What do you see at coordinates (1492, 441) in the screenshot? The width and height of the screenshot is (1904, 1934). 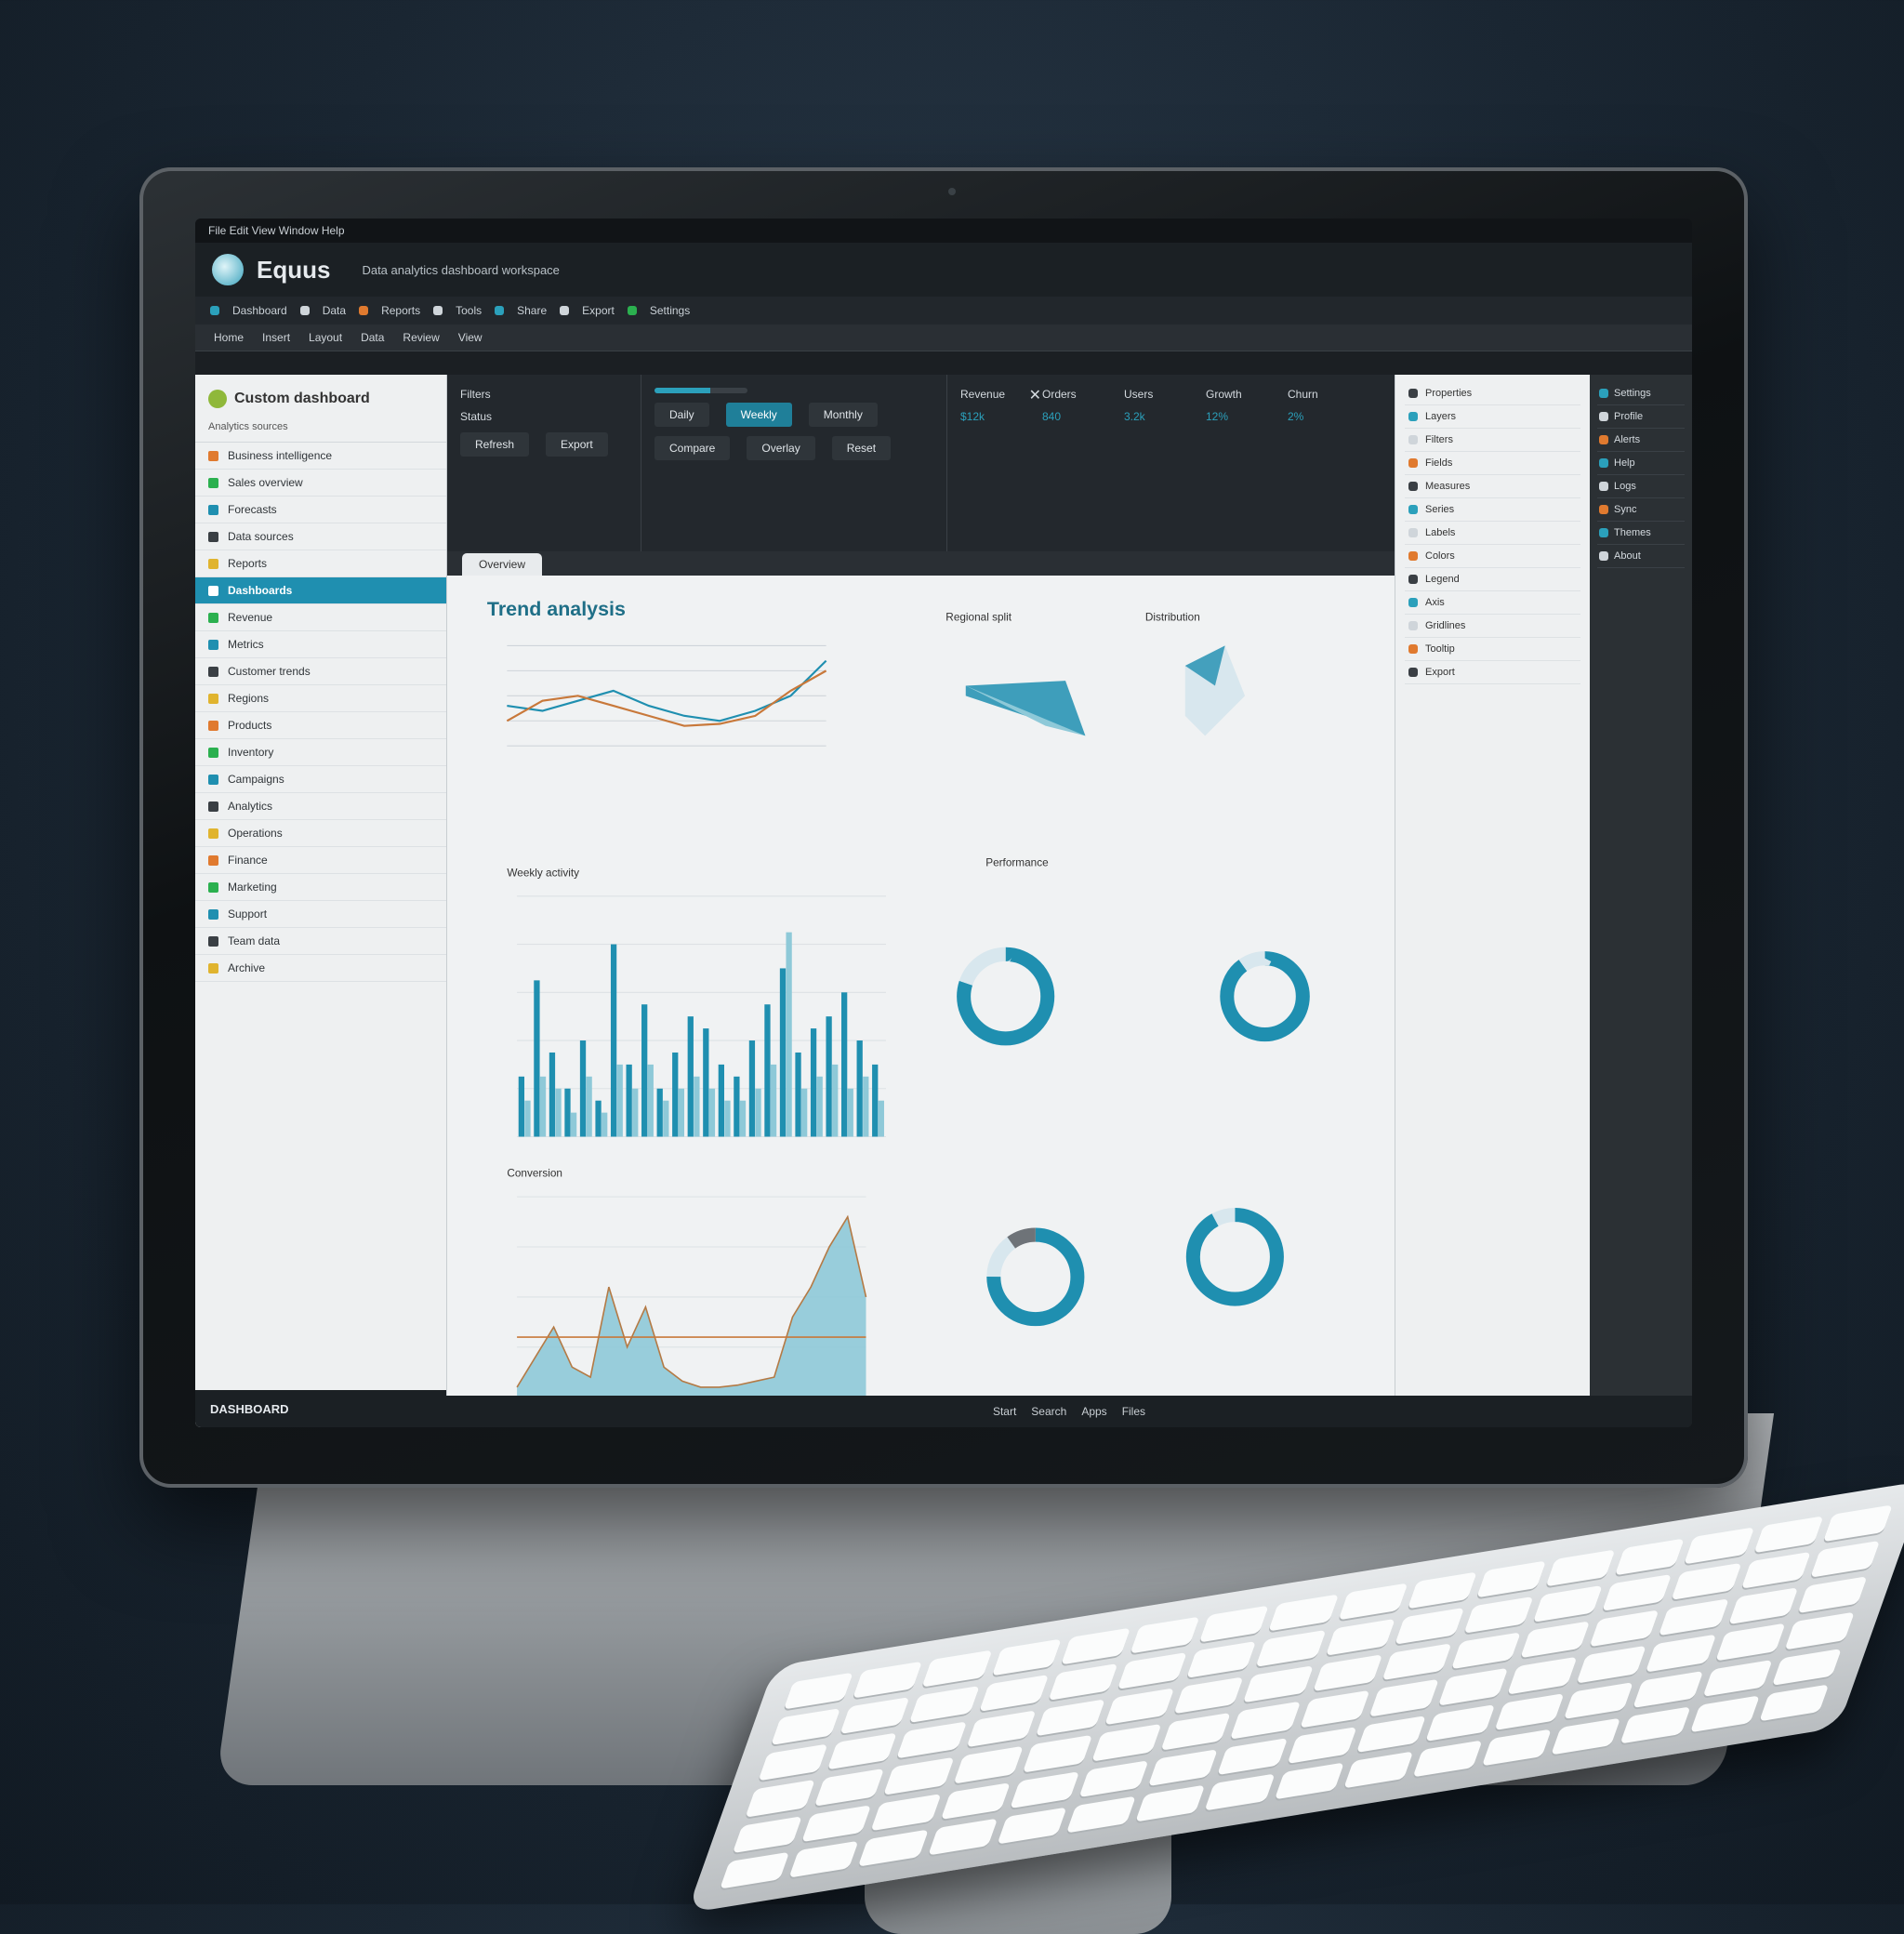 I see `property-item: Filters` at bounding box center [1492, 441].